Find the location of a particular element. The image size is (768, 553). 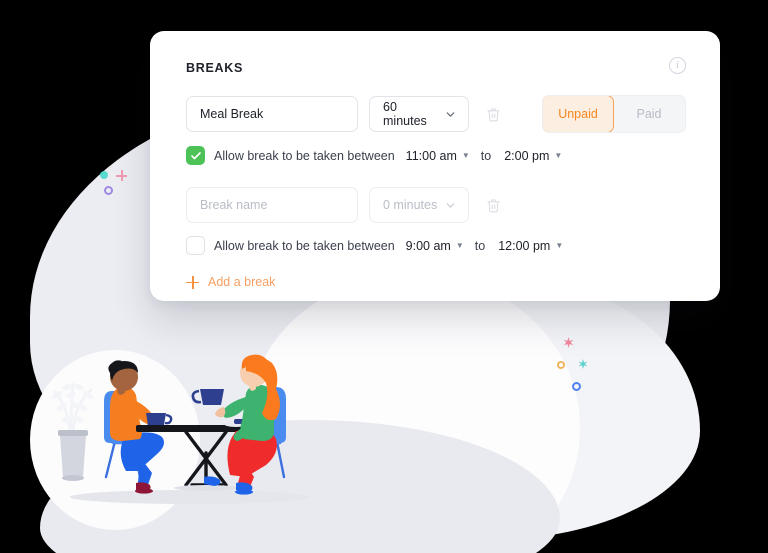

check-icon is located at coordinates (195, 155).